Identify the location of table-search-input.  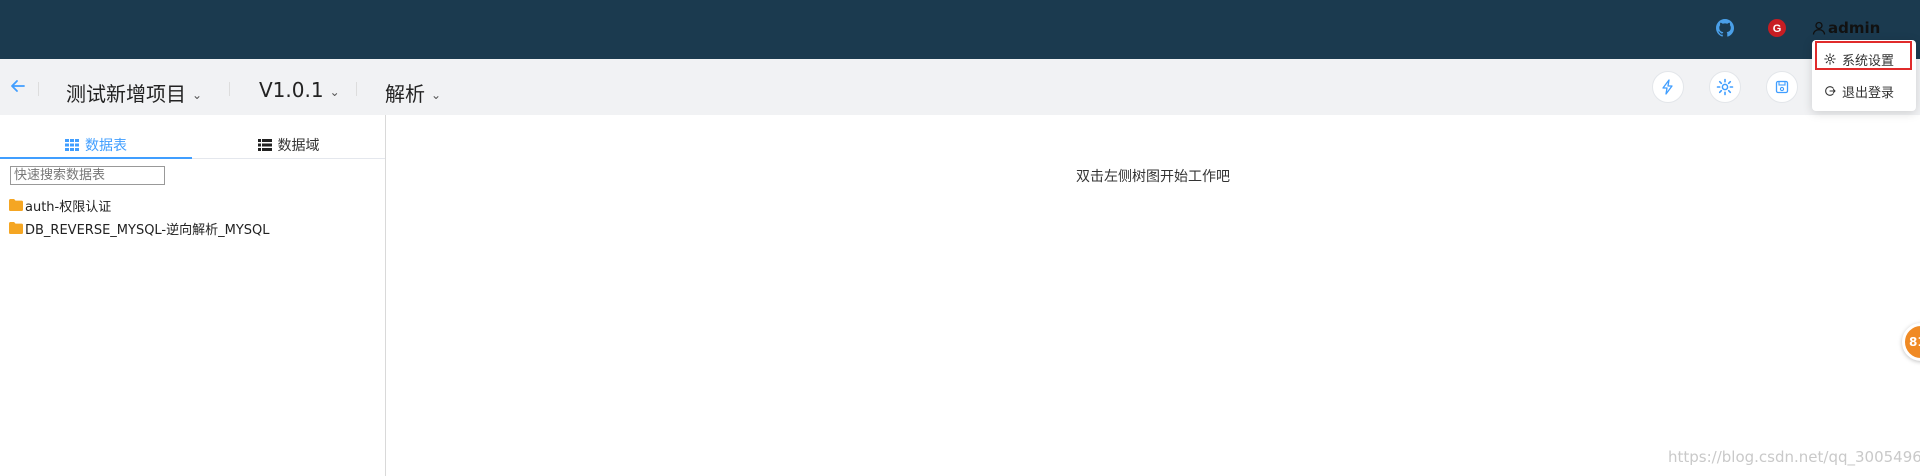
(87, 175).